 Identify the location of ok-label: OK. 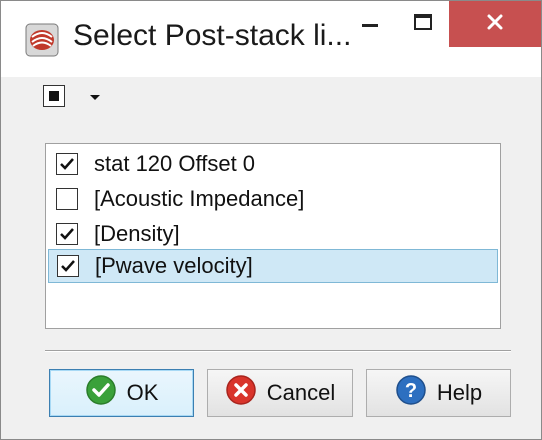
(142, 392).